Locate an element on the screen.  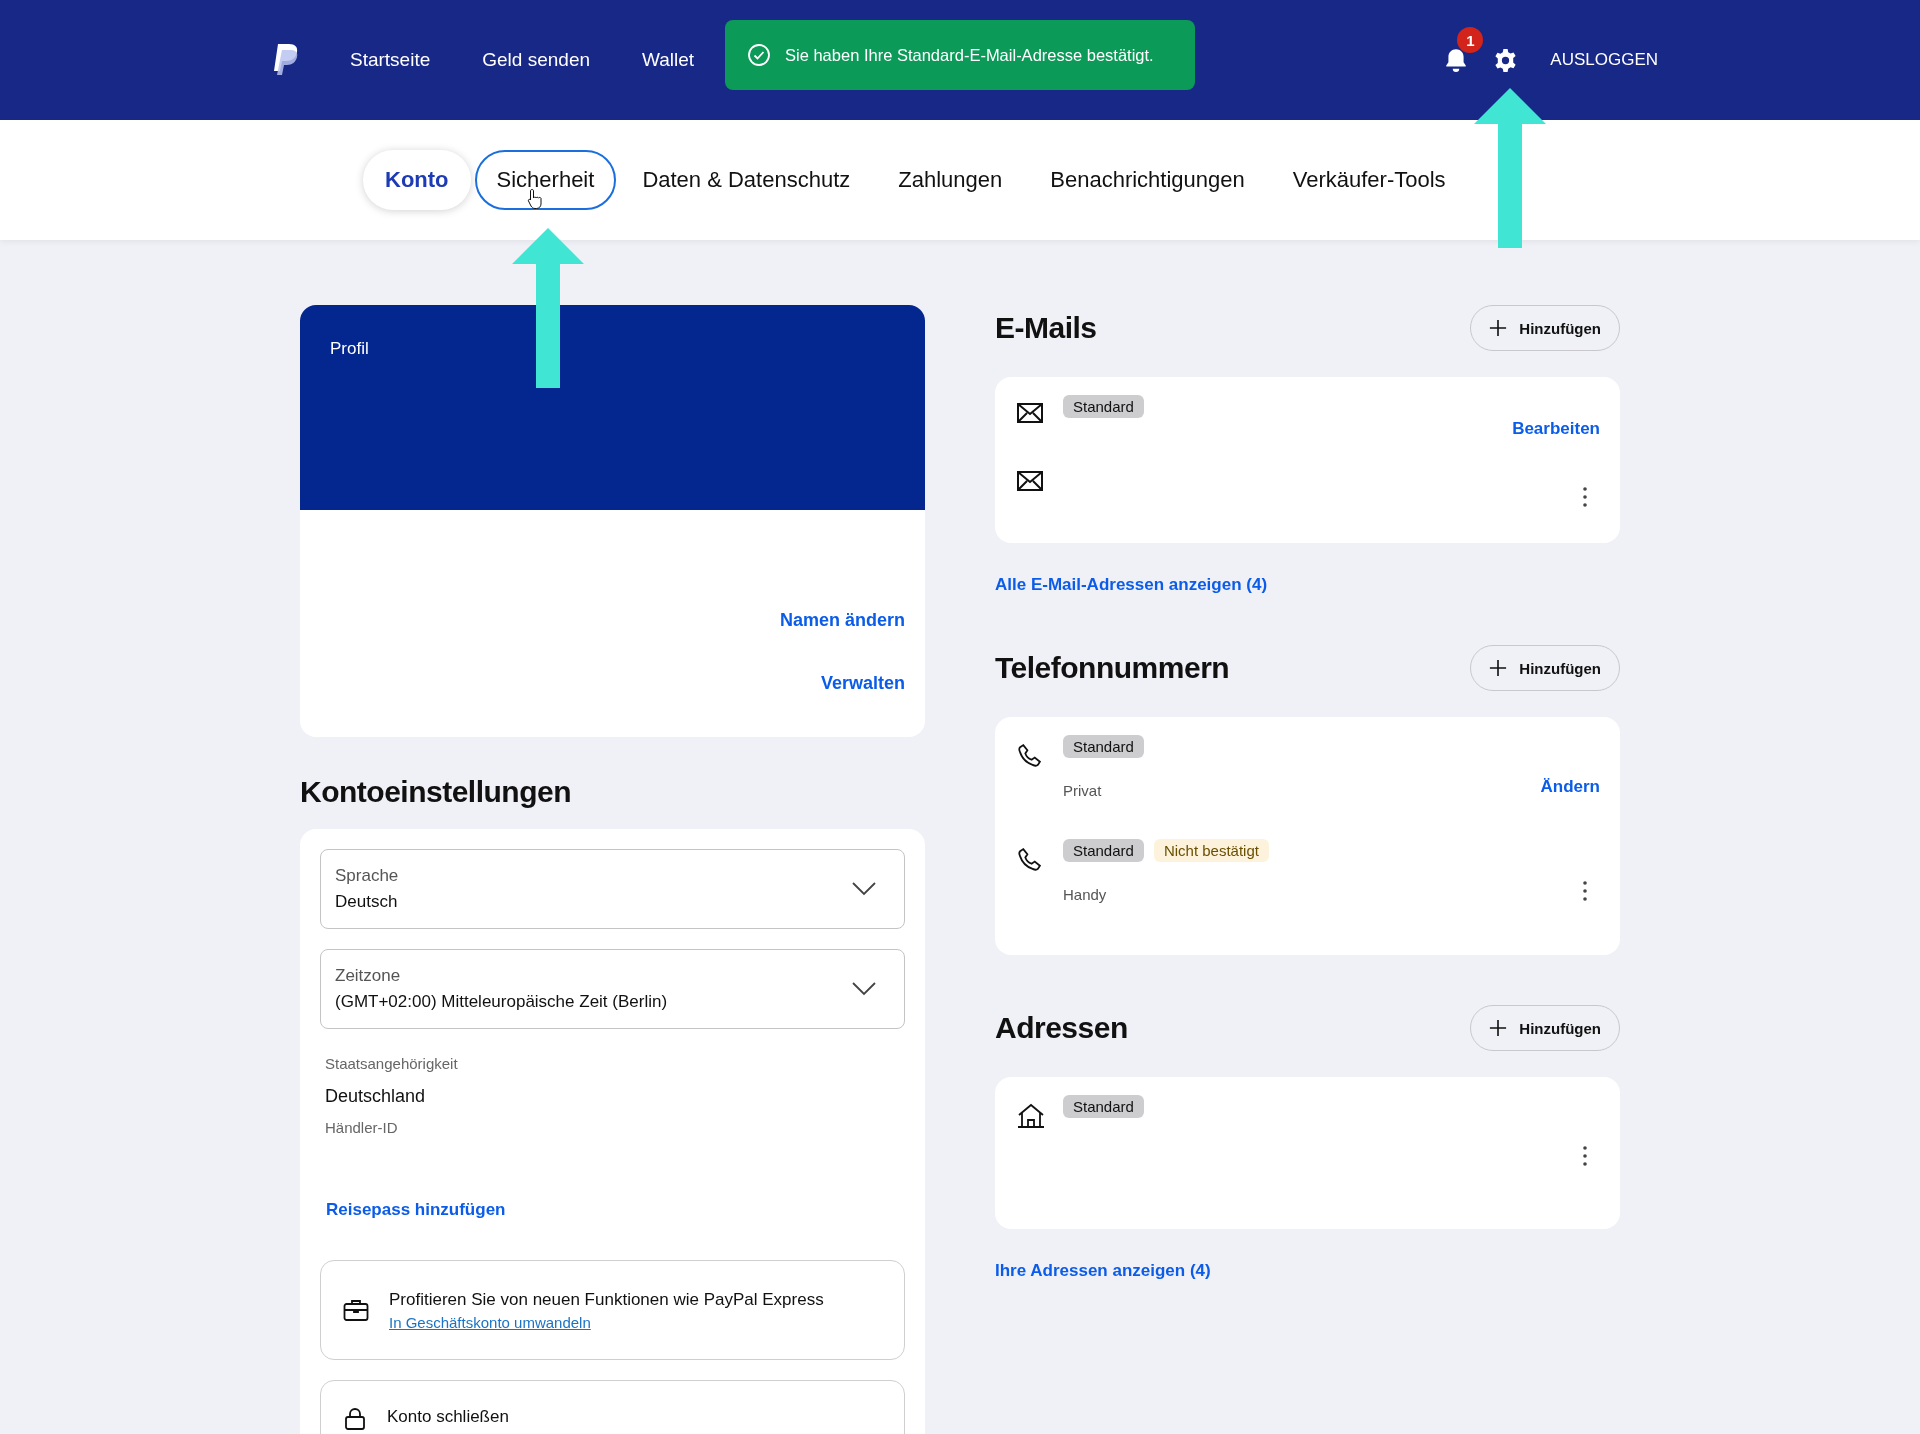
nav-link: Startseite is located at coordinates (390, 60).